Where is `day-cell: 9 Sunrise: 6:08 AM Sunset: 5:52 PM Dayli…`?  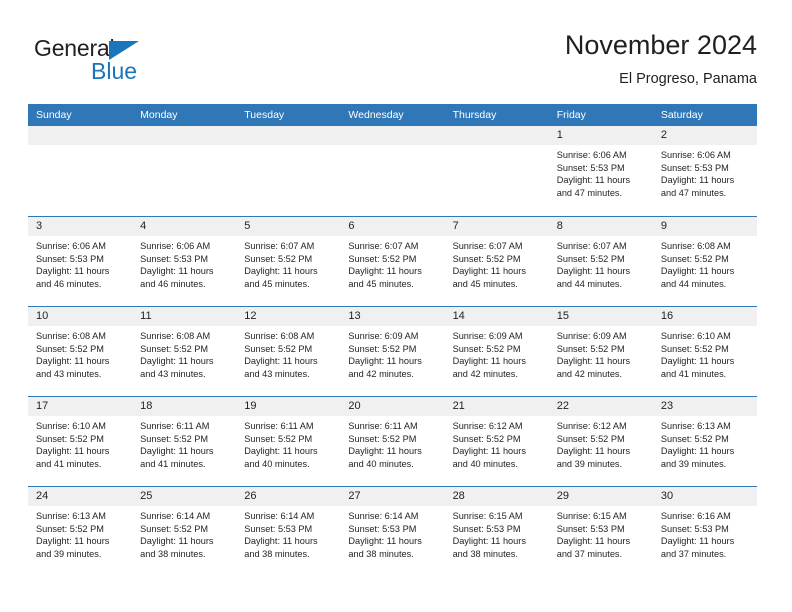 day-cell: 9 Sunrise: 6:08 AM Sunset: 5:52 PM Dayli… is located at coordinates (704, 261).